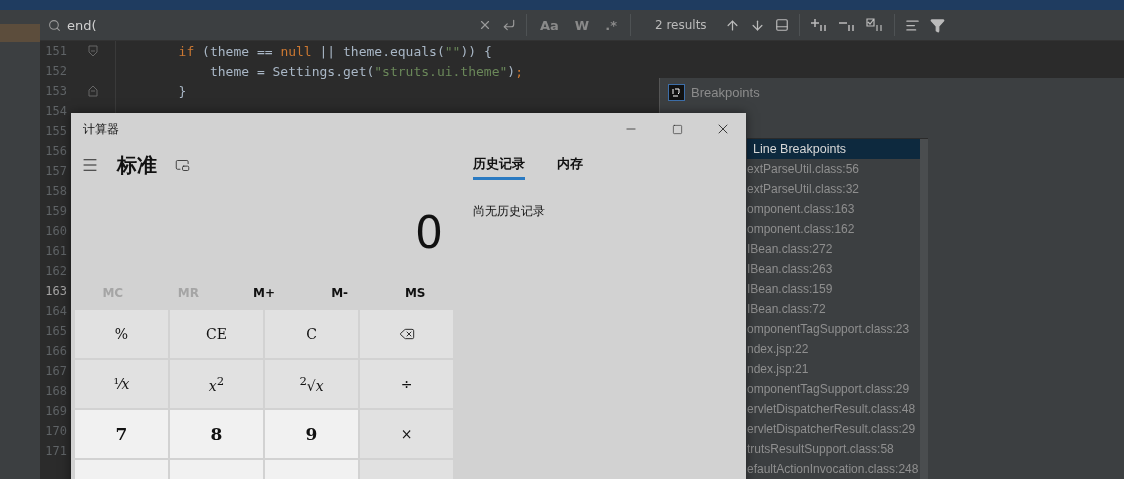 The image size is (1124, 479). What do you see at coordinates (182, 165) in the screenshot?
I see `keep-on-top-icon` at bounding box center [182, 165].